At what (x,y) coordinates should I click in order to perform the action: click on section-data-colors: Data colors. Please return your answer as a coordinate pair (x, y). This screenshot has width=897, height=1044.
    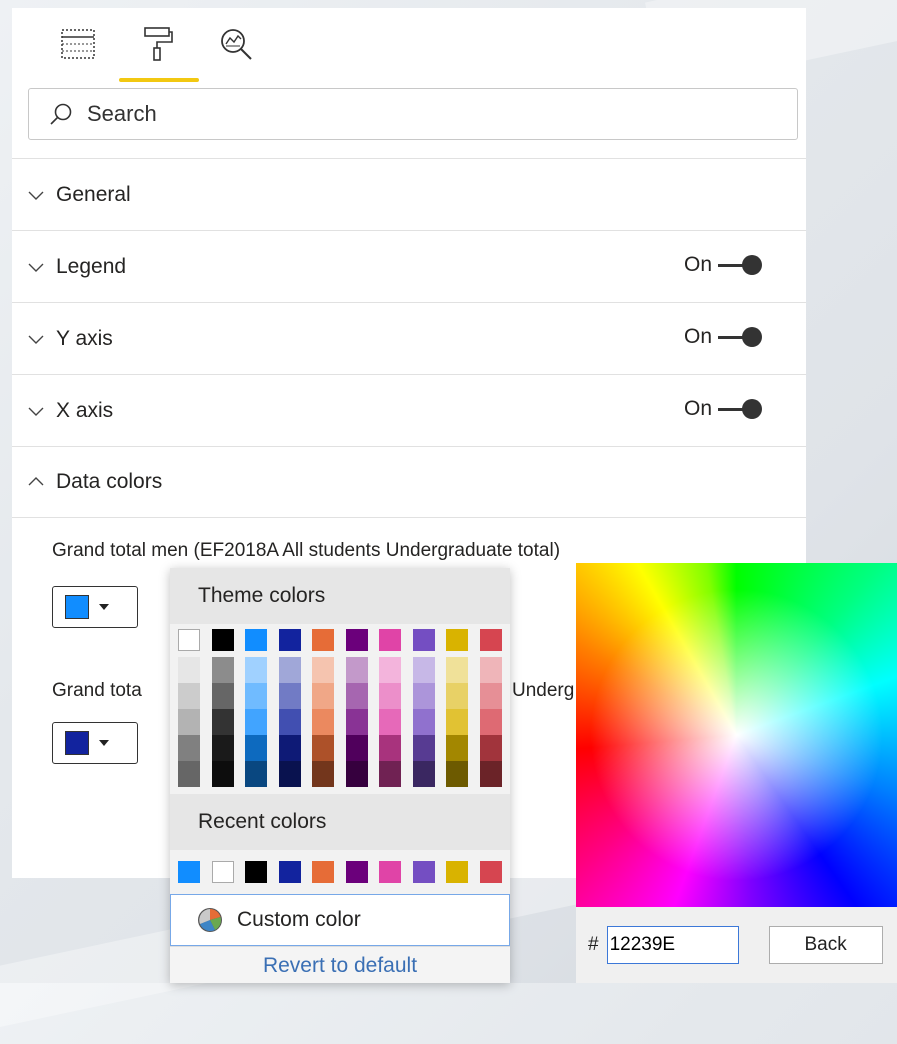
    Looking at the image, I should click on (409, 482).